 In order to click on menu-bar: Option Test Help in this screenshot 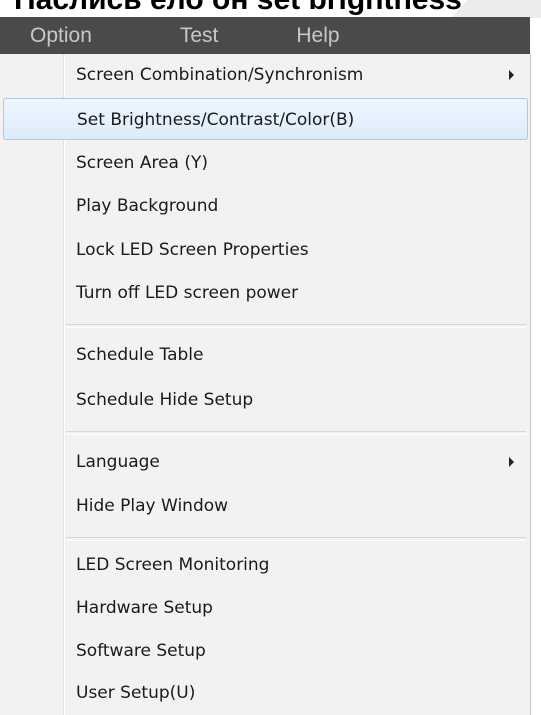, I will do `click(265, 35)`.